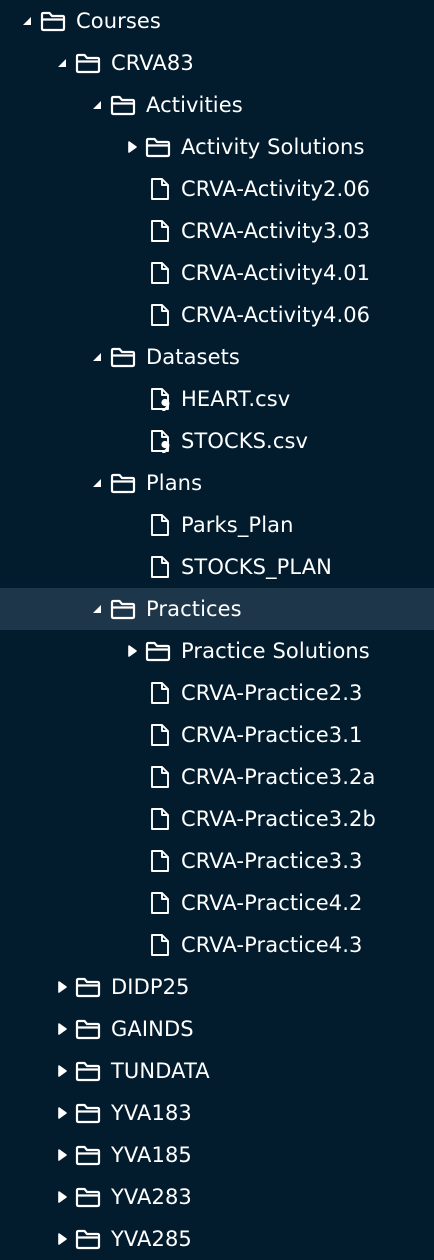  Describe the element at coordinates (217, 1155) in the screenshot. I see `tree-folder-row: YVA185` at that location.